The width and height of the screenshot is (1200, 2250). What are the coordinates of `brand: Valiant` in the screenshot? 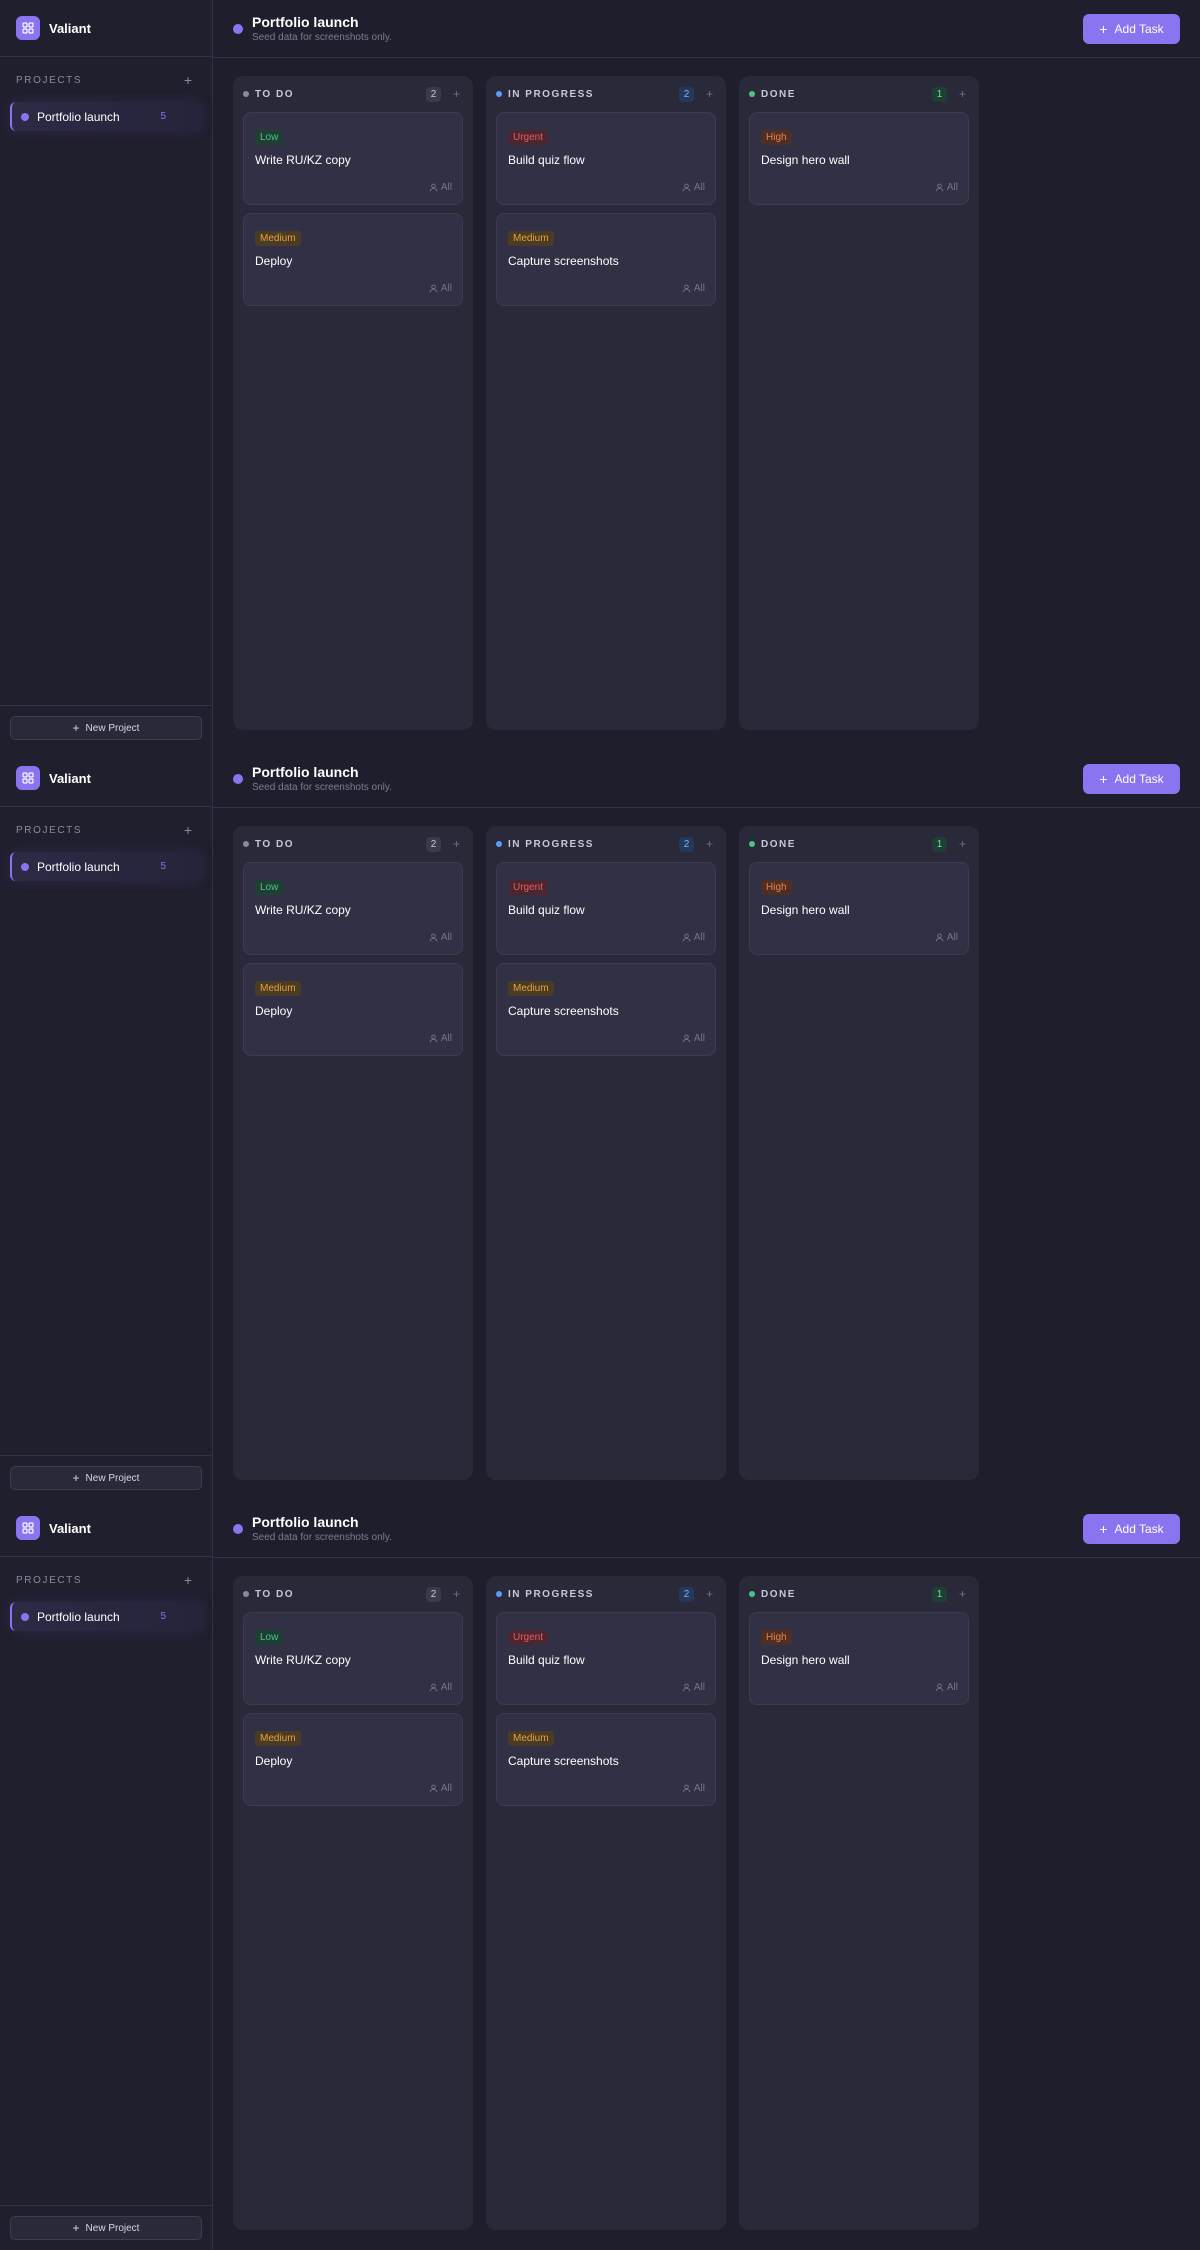 It's located at (106, 1528).